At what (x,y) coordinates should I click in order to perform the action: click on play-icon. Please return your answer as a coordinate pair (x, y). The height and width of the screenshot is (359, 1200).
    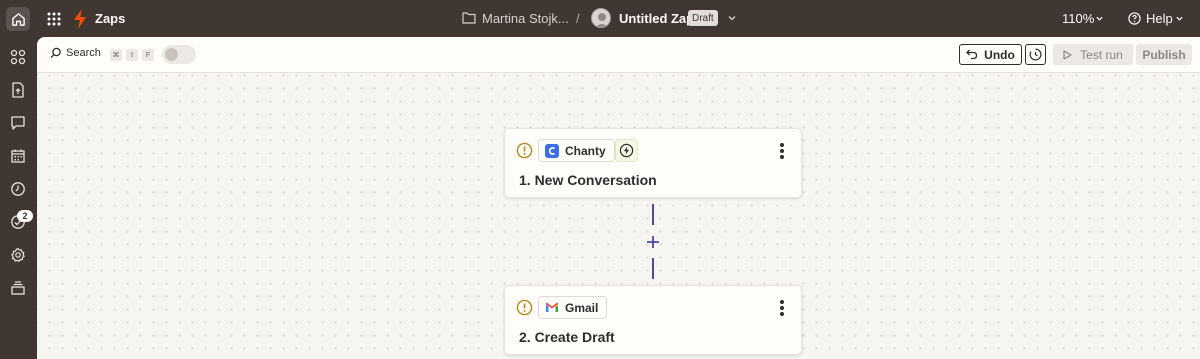
    Looking at the image, I should click on (1067, 54).